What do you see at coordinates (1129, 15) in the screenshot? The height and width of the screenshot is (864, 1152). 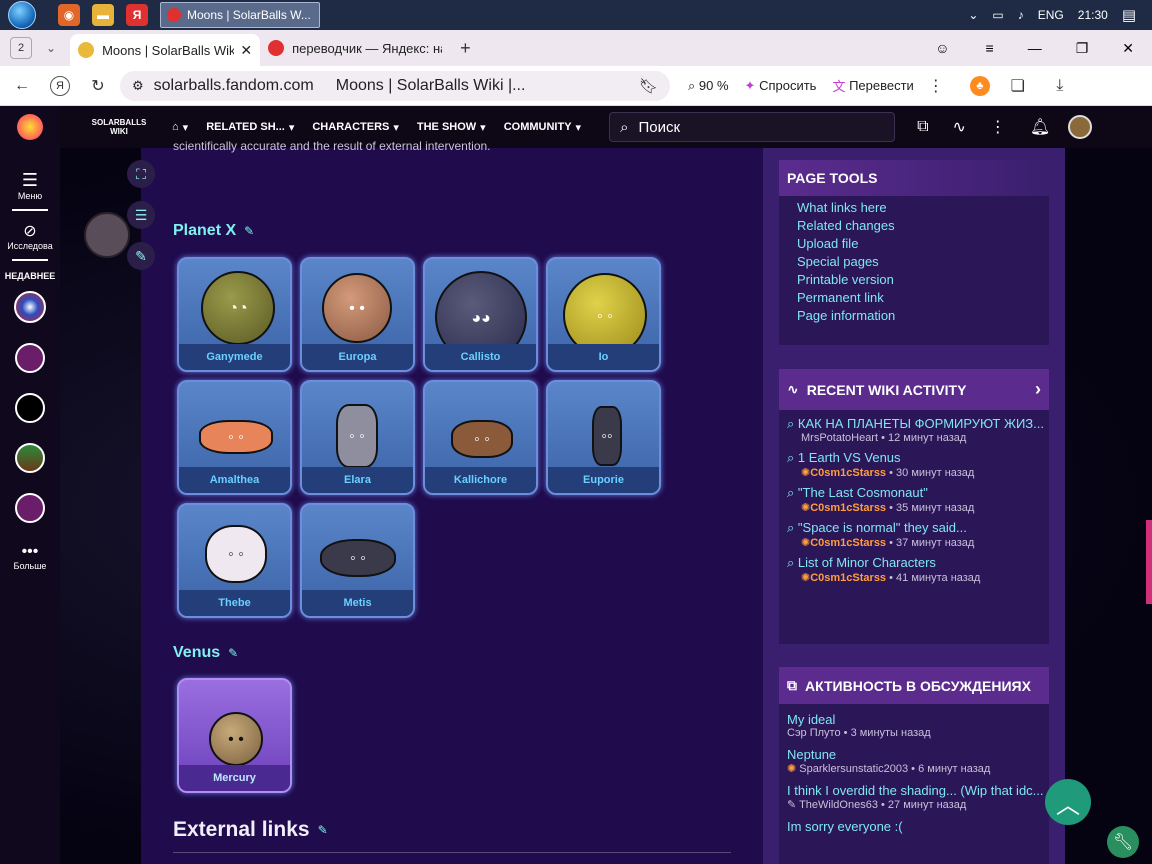 I see `notification-icon: ▤` at bounding box center [1129, 15].